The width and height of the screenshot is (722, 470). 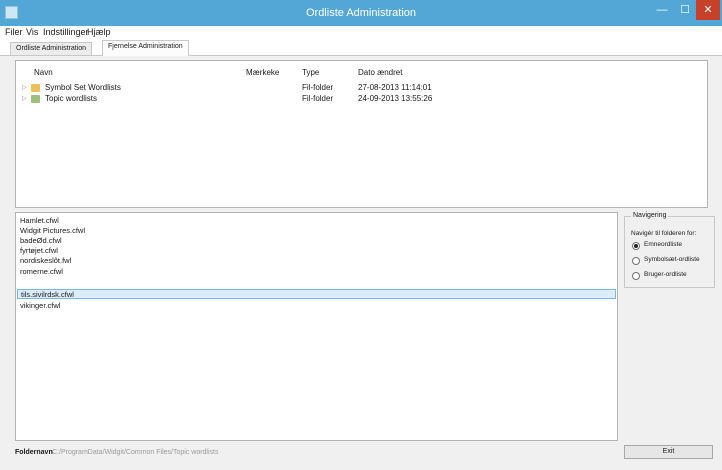 I want to click on column-header-type: Type, so click(x=310, y=72).